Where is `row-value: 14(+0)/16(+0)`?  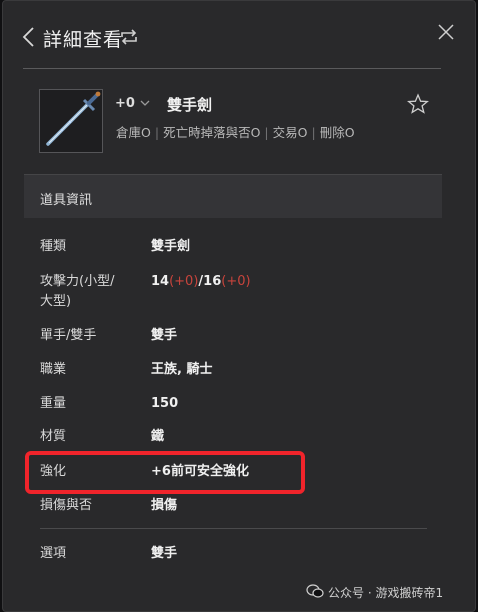 row-value: 14(+0)/16(+0) is located at coordinates (201, 282).